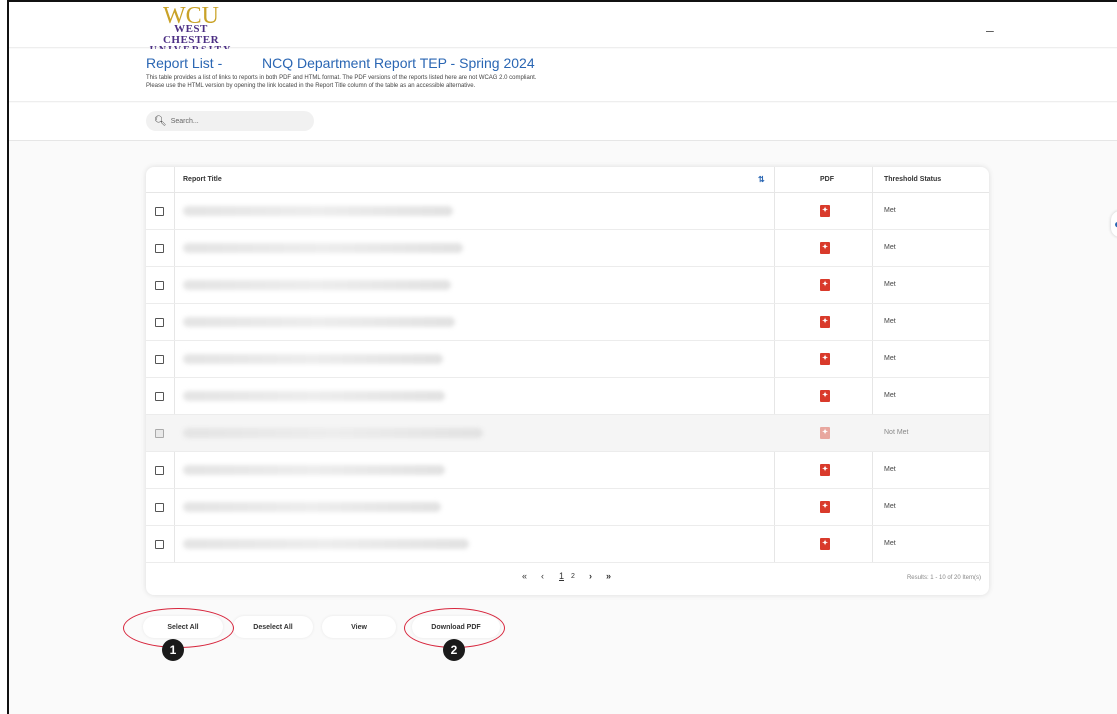 This screenshot has height=714, width=1117. I want to click on column-report-title: Report Title, so click(202, 179).